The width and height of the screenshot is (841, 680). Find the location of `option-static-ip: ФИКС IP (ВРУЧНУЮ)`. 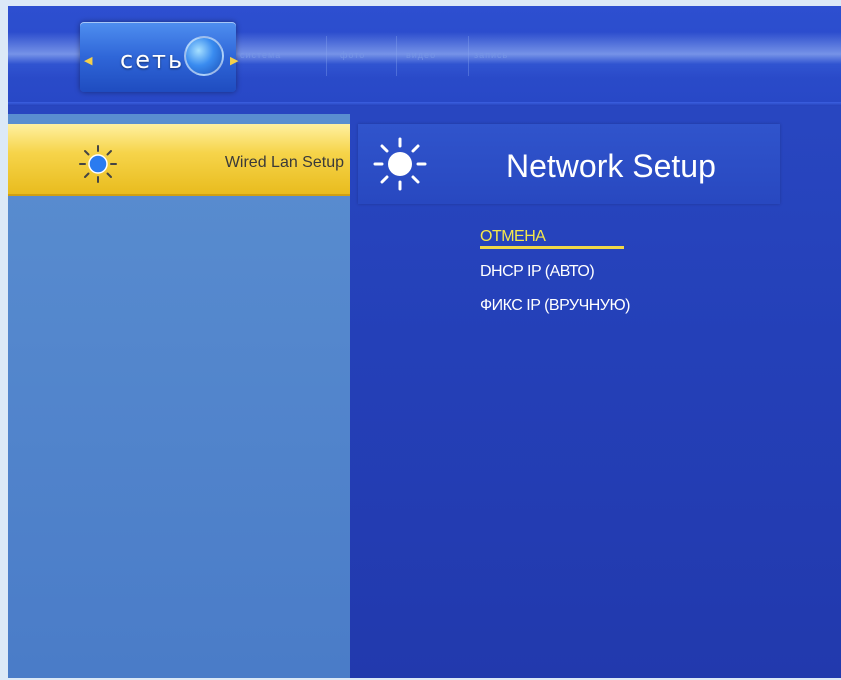

option-static-ip: ФИКС IP (ВРУЧНУЮ) is located at coordinates (555, 312).